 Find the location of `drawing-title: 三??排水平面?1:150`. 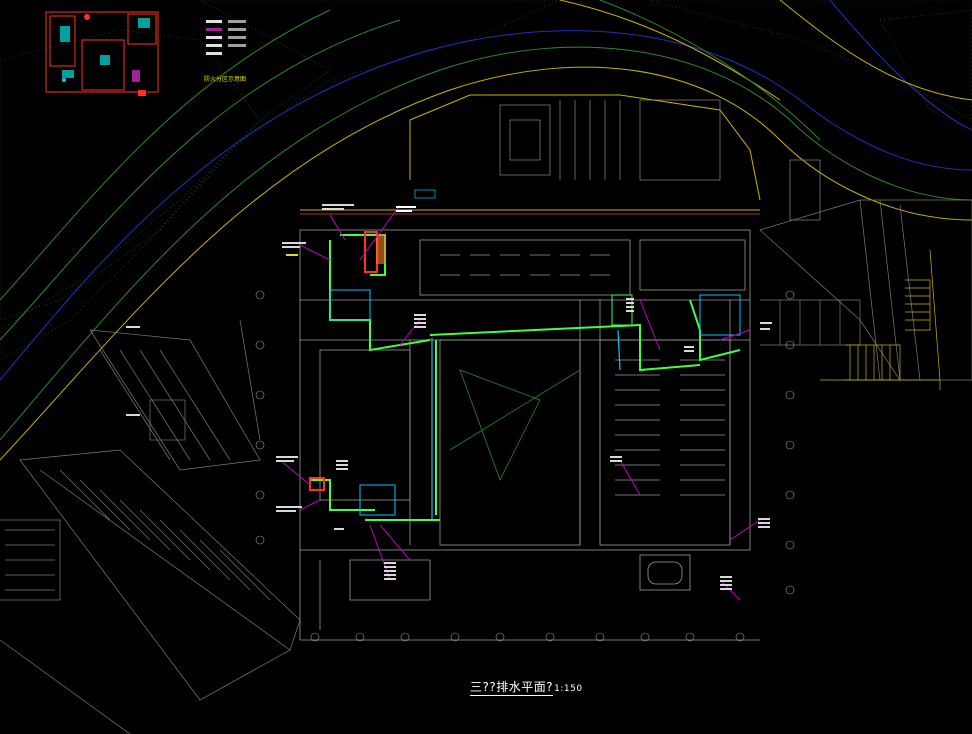

drawing-title: 三??排水平面?1:150 is located at coordinates (526, 687).